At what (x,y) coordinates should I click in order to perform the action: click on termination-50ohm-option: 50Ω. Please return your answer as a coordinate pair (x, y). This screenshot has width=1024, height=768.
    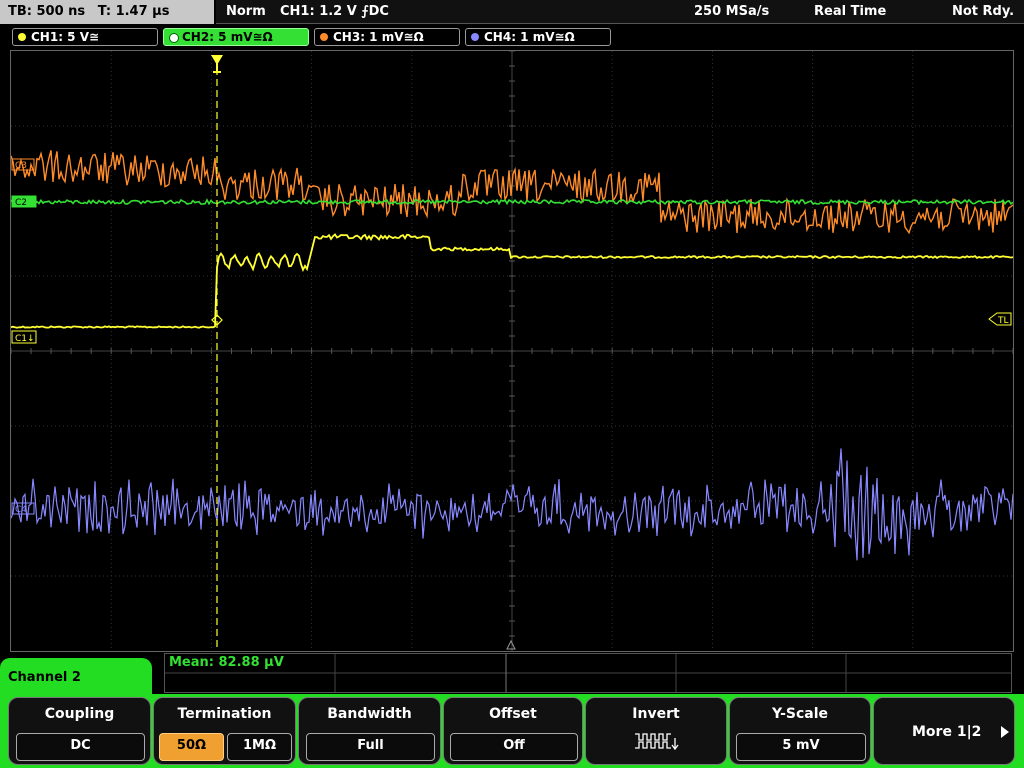
    Looking at the image, I should click on (191, 747).